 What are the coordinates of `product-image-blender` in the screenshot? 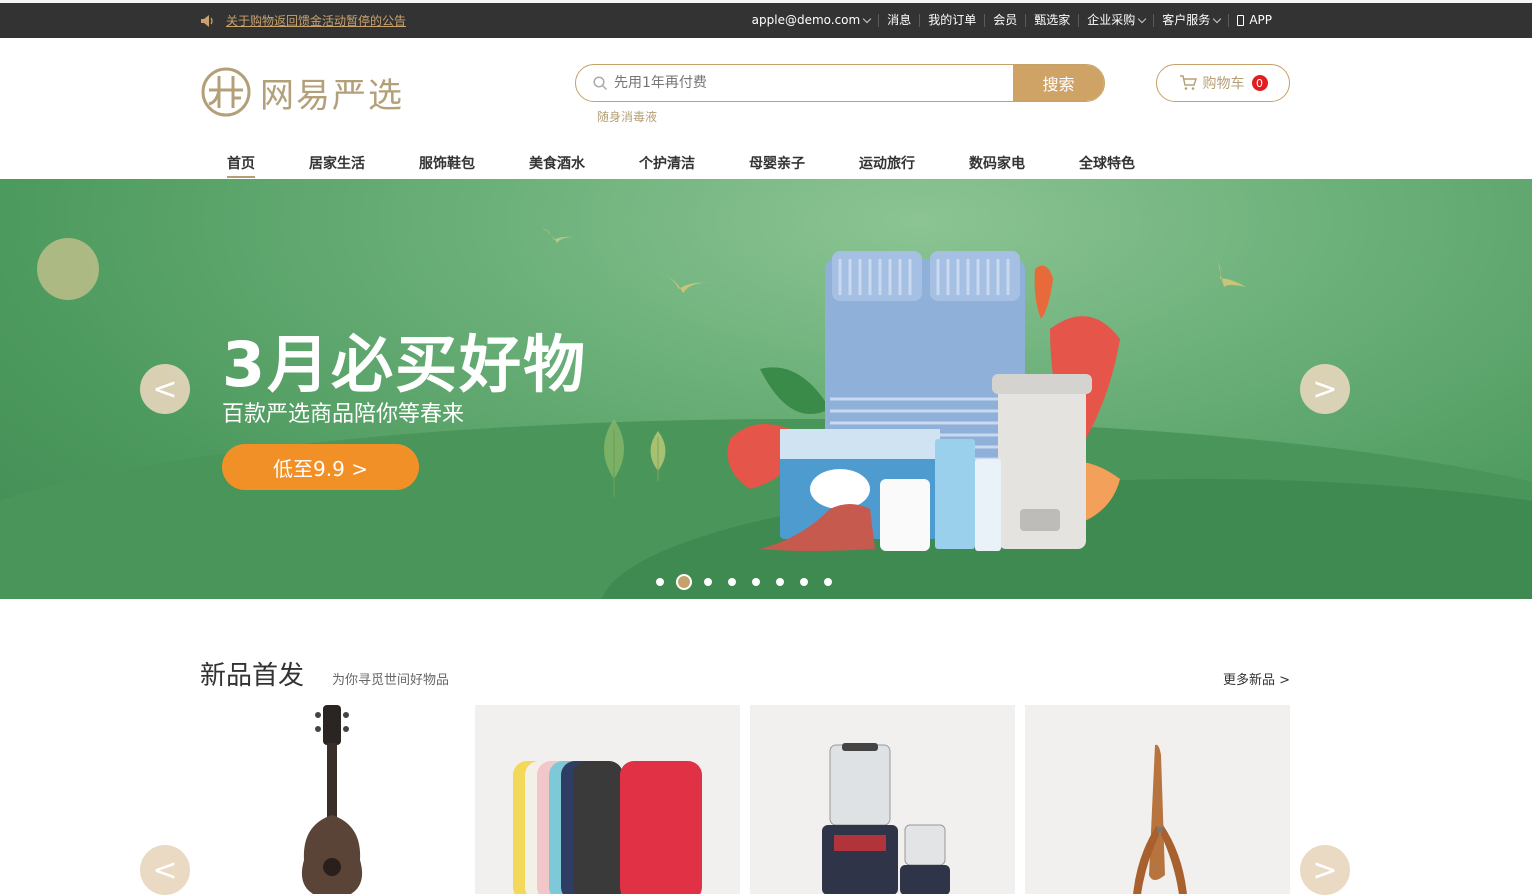 It's located at (886, 818).